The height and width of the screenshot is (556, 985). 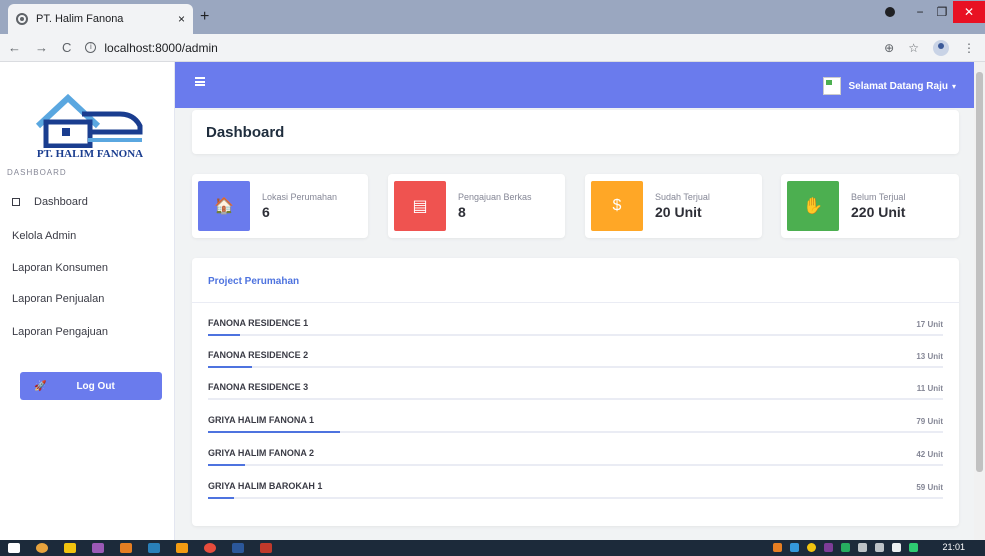 I want to click on clock: 21:01, so click(x=953, y=547).